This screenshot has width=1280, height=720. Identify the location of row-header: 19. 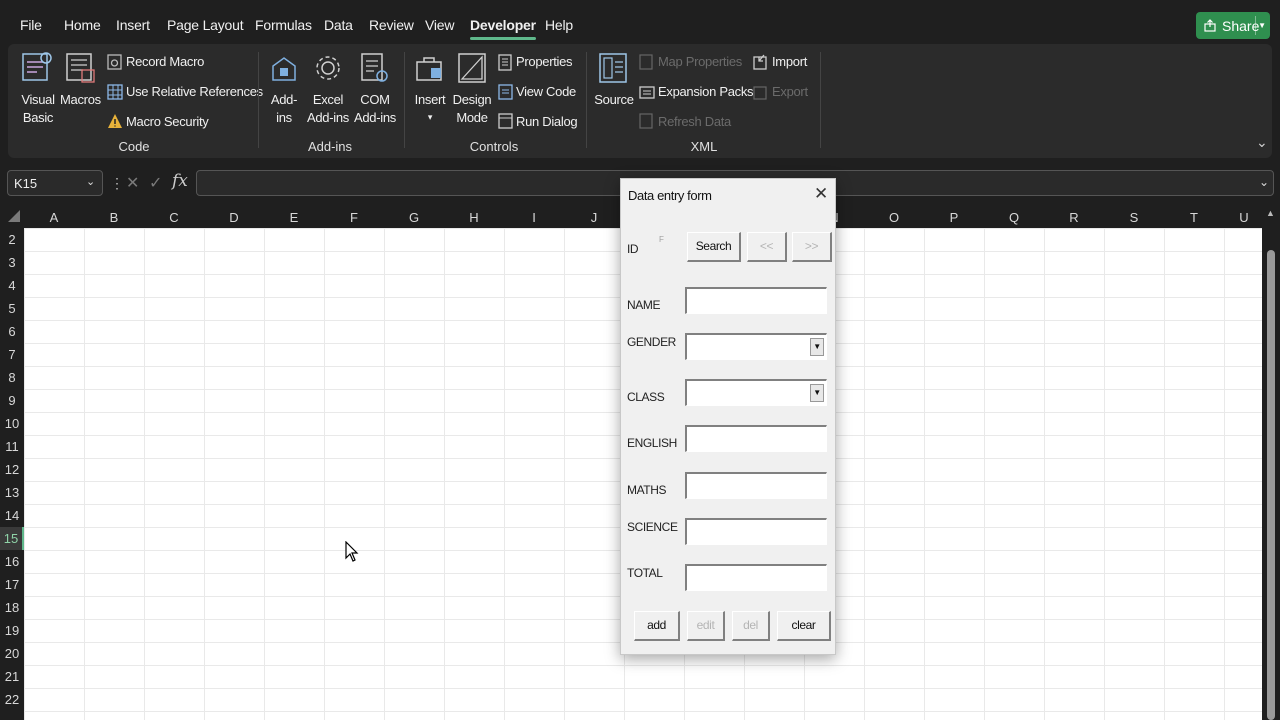
(12, 630).